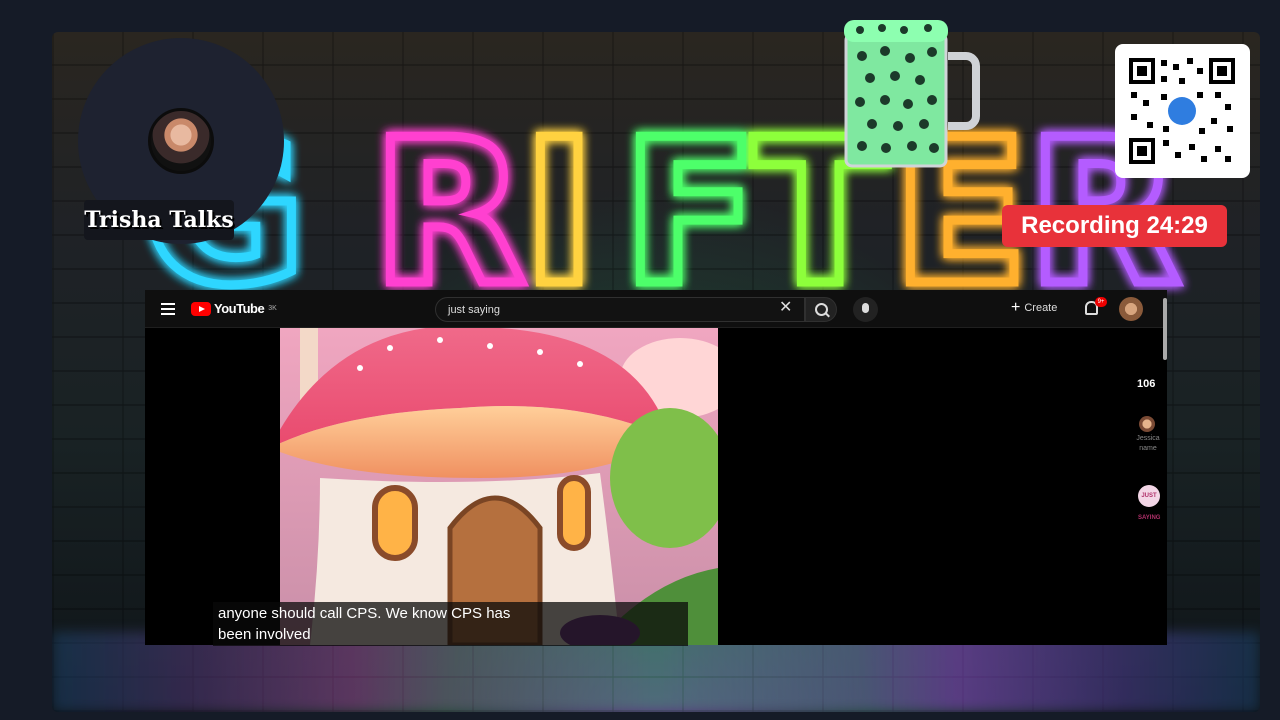 This screenshot has width=1280, height=720. I want to click on neon-letter-r: R, so click(449, 204).